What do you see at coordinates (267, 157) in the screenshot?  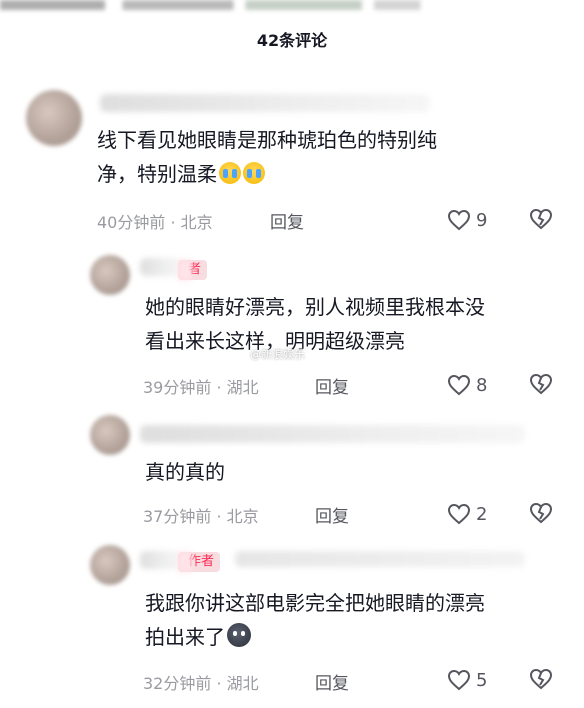 I see `comment-text: 线下看见她眼睛是那种琥珀色的特别纯 净，特别温柔` at bounding box center [267, 157].